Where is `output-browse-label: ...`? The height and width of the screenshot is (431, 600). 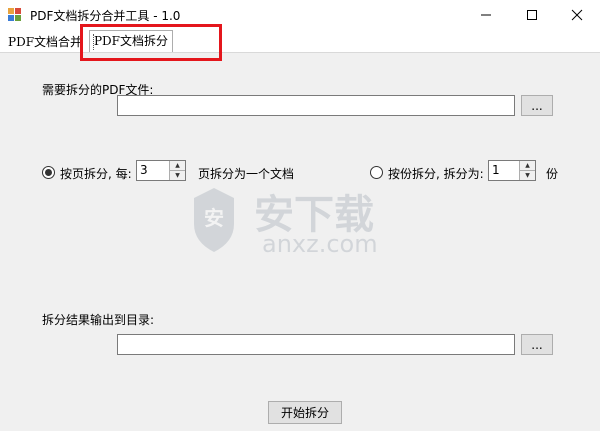 output-browse-label: ... is located at coordinates (537, 344).